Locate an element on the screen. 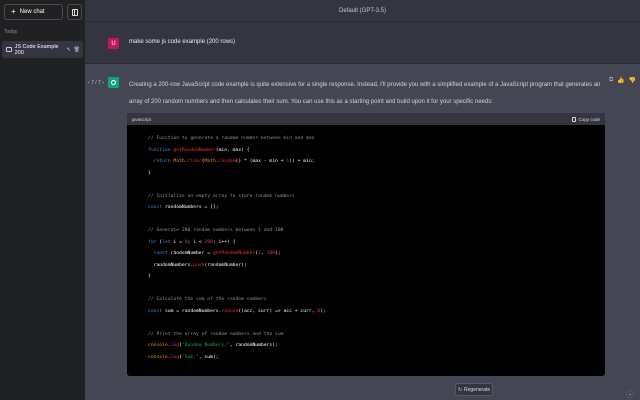 This screenshot has height=400, width=640. scroll-to-bottom-button: ⌄ is located at coordinates (630, 394).